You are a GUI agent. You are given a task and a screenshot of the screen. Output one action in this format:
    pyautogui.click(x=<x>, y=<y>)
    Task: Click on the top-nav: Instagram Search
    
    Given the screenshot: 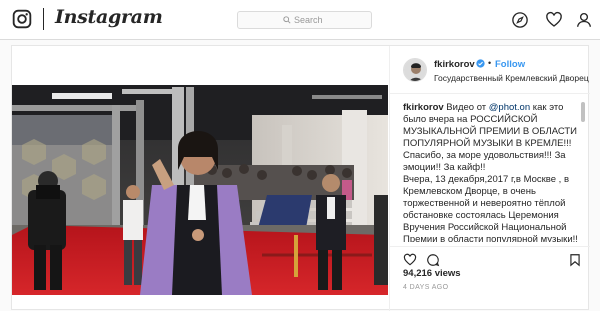 What is the action you would take?
    pyautogui.click(x=300, y=20)
    